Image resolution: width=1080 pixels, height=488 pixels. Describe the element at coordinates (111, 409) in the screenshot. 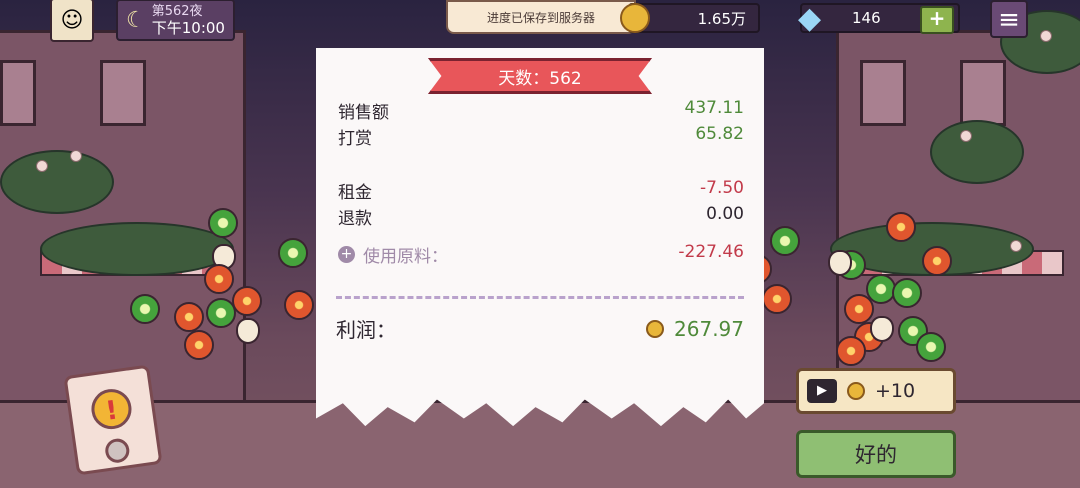

I see `exclamation-icon: !` at that location.